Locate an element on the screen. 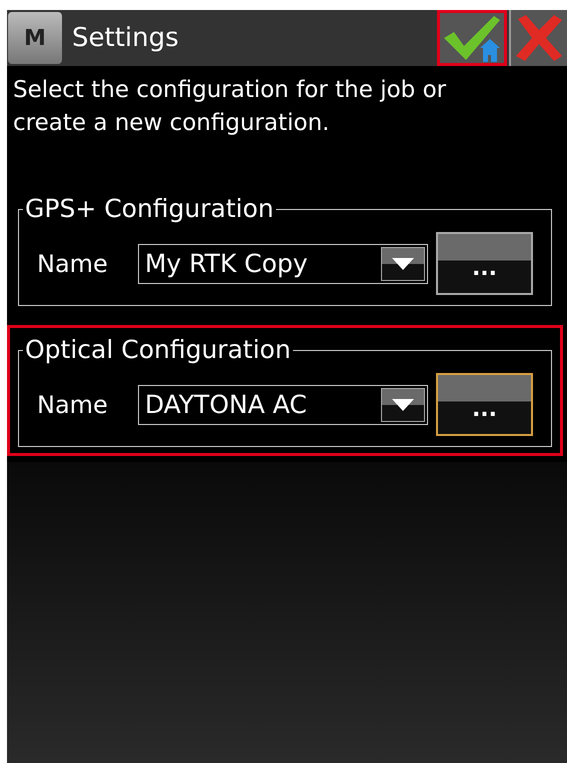 The height and width of the screenshot is (763, 567). cancel-button is located at coordinates (538, 38).